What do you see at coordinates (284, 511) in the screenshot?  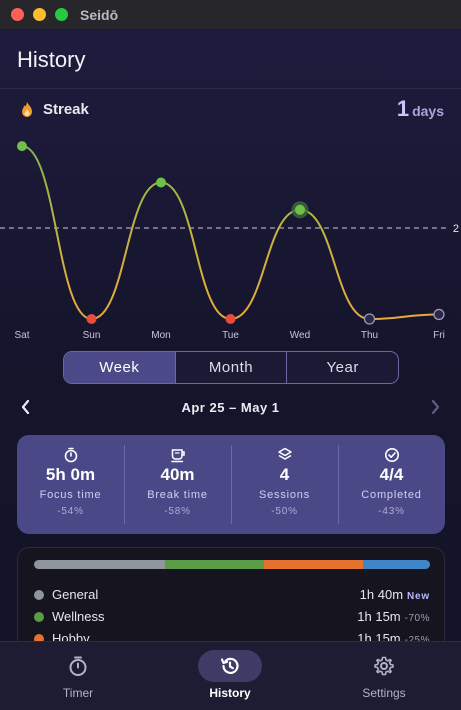 I see `stat-change: -50%` at bounding box center [284, 511].